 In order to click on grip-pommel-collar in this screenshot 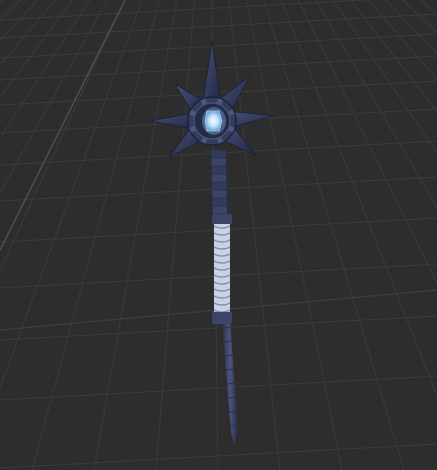, I will do `click(222, 318)`.